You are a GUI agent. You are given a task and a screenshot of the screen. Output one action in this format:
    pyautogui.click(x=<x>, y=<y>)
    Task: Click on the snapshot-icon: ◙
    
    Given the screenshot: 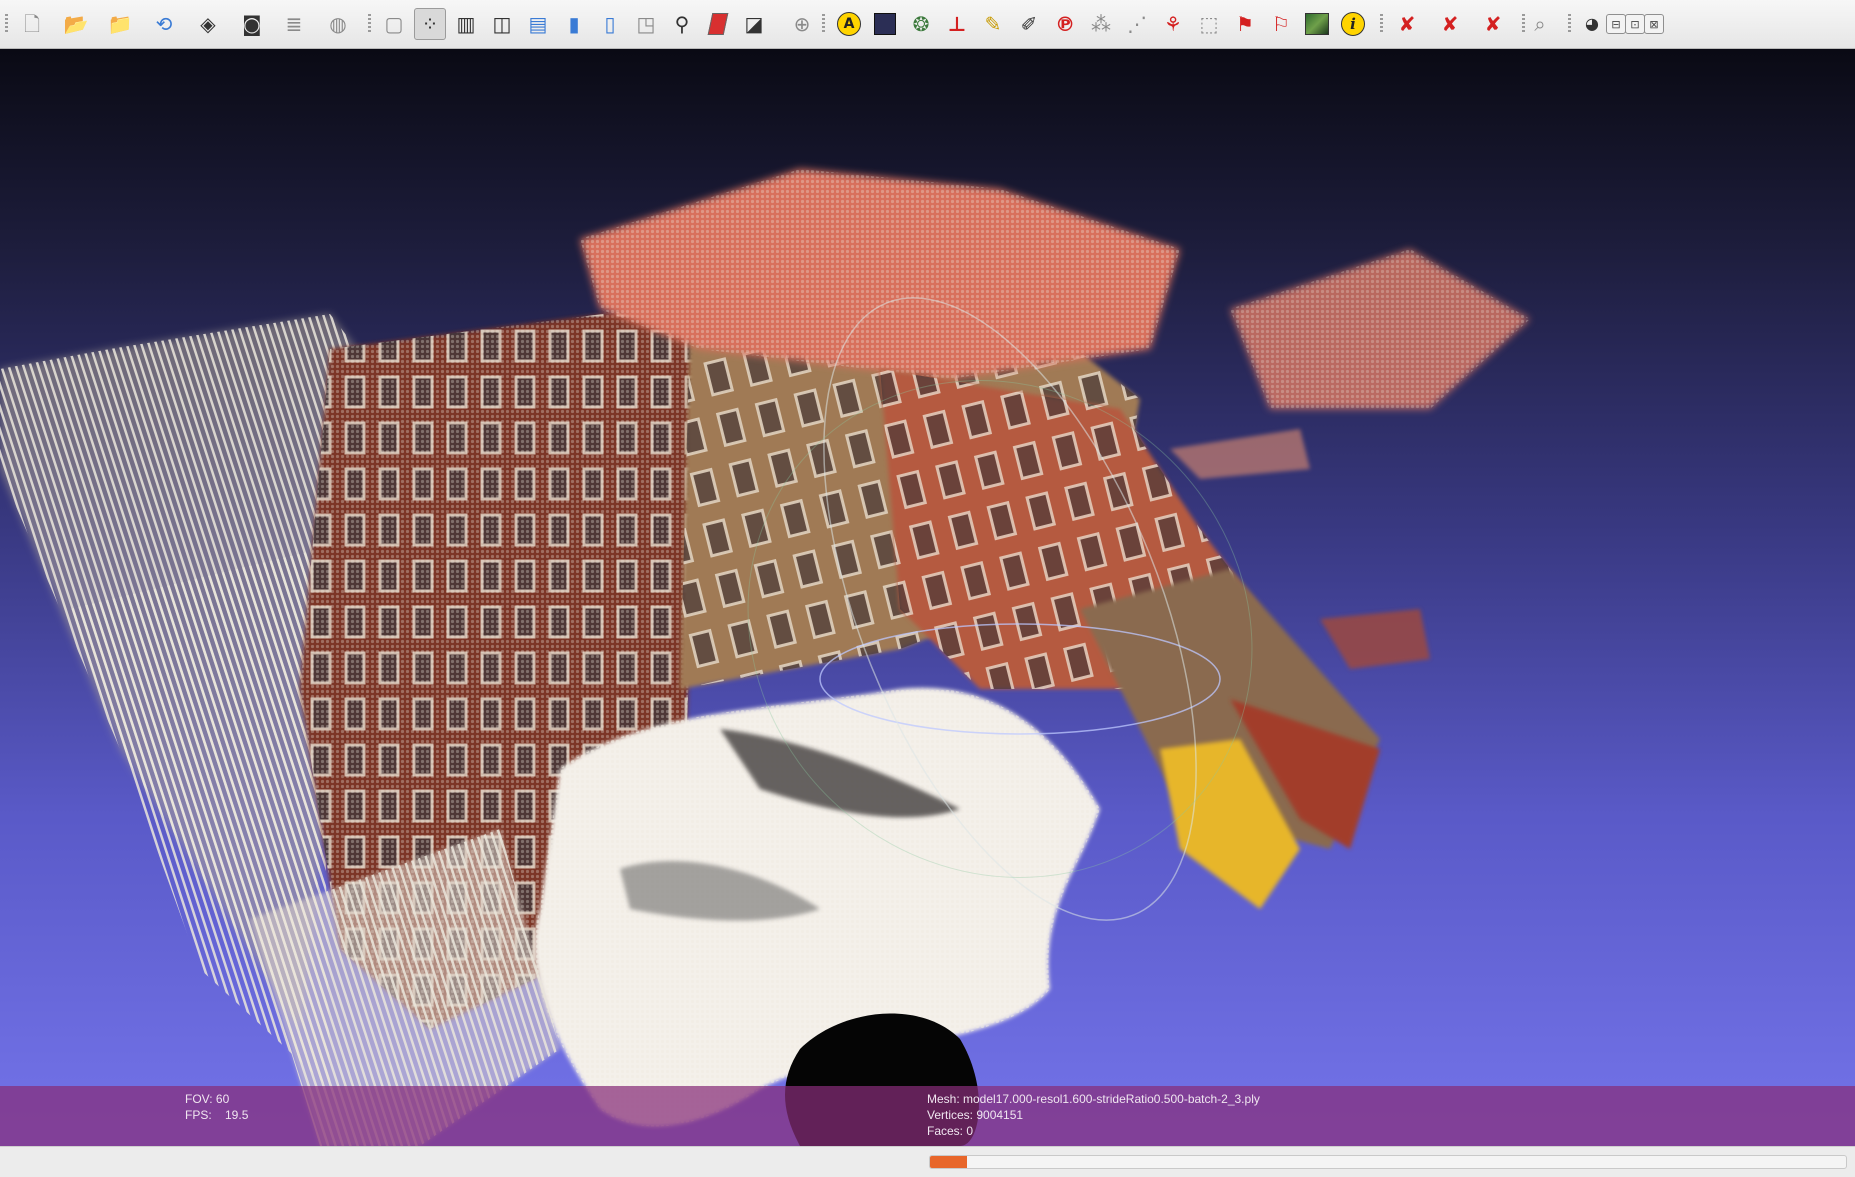 What is the action you would take?
    pyautogui.click(x=252, y=24)
    